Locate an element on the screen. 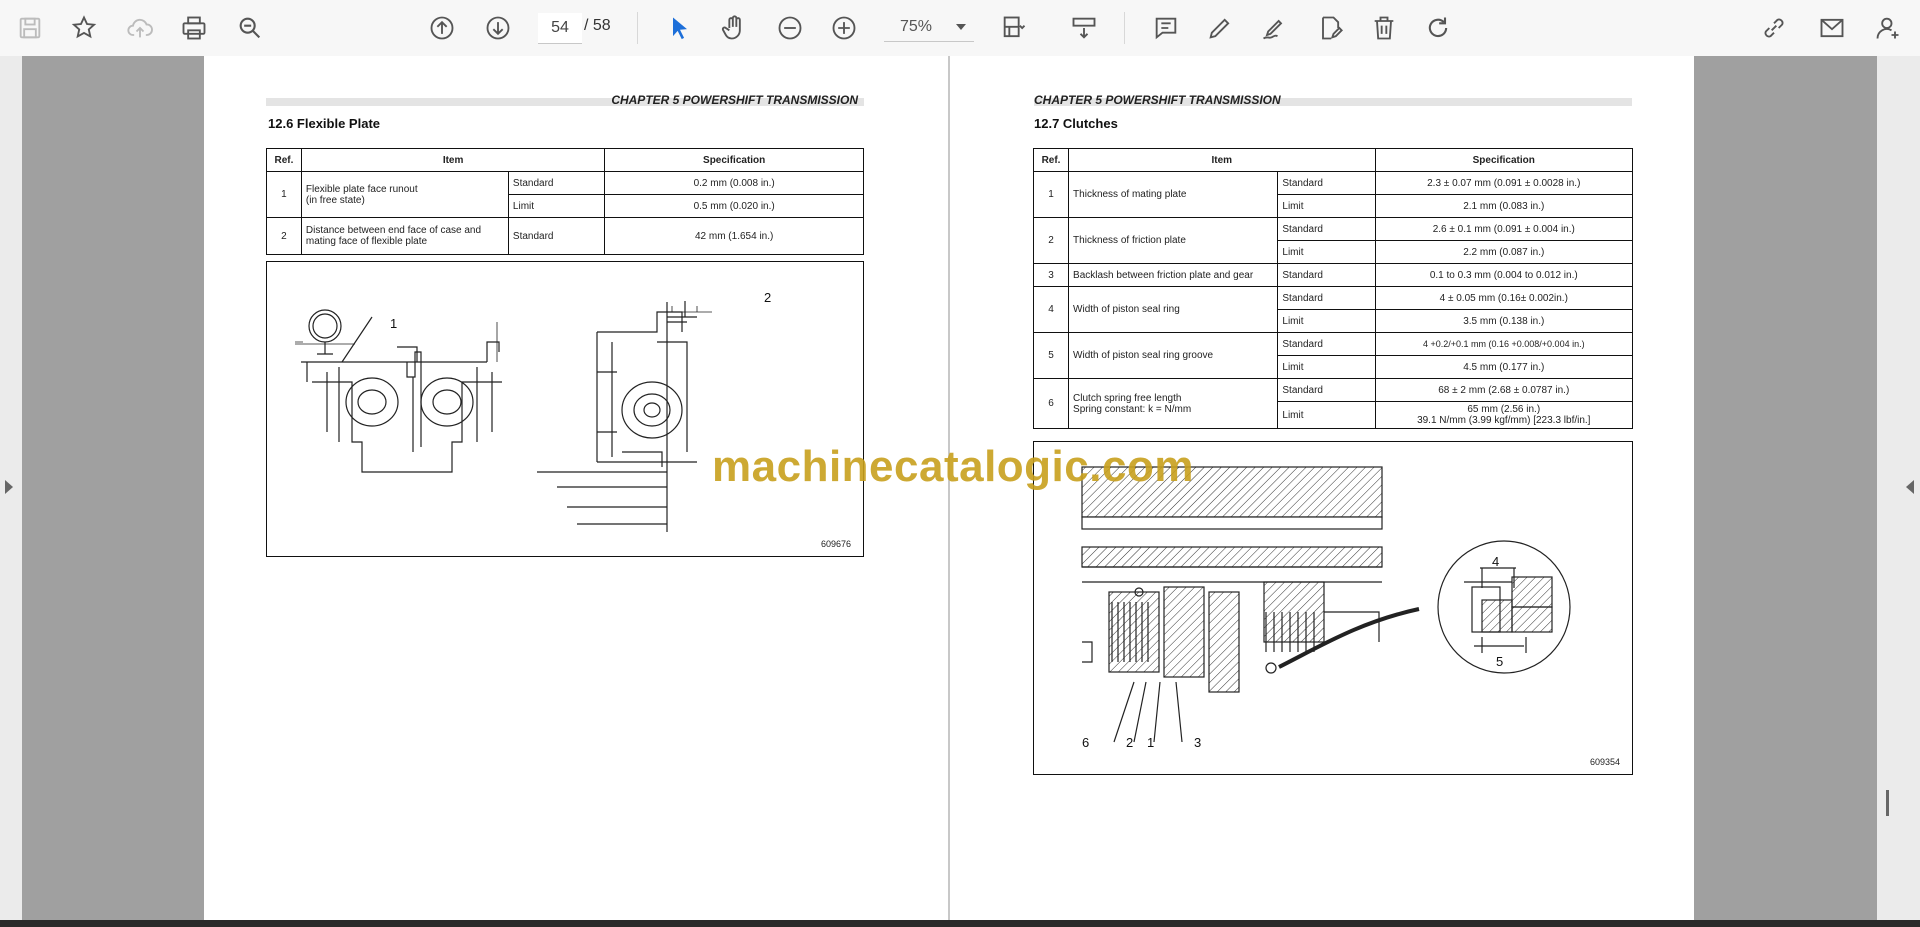  scroll-mode-icon is located at coordinates (1084, 28).